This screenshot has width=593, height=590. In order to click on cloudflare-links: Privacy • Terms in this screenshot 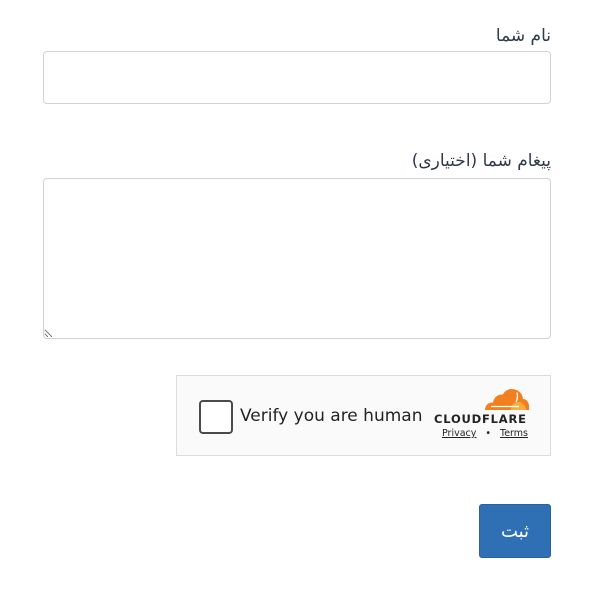, I will do `click(485, 433)`.